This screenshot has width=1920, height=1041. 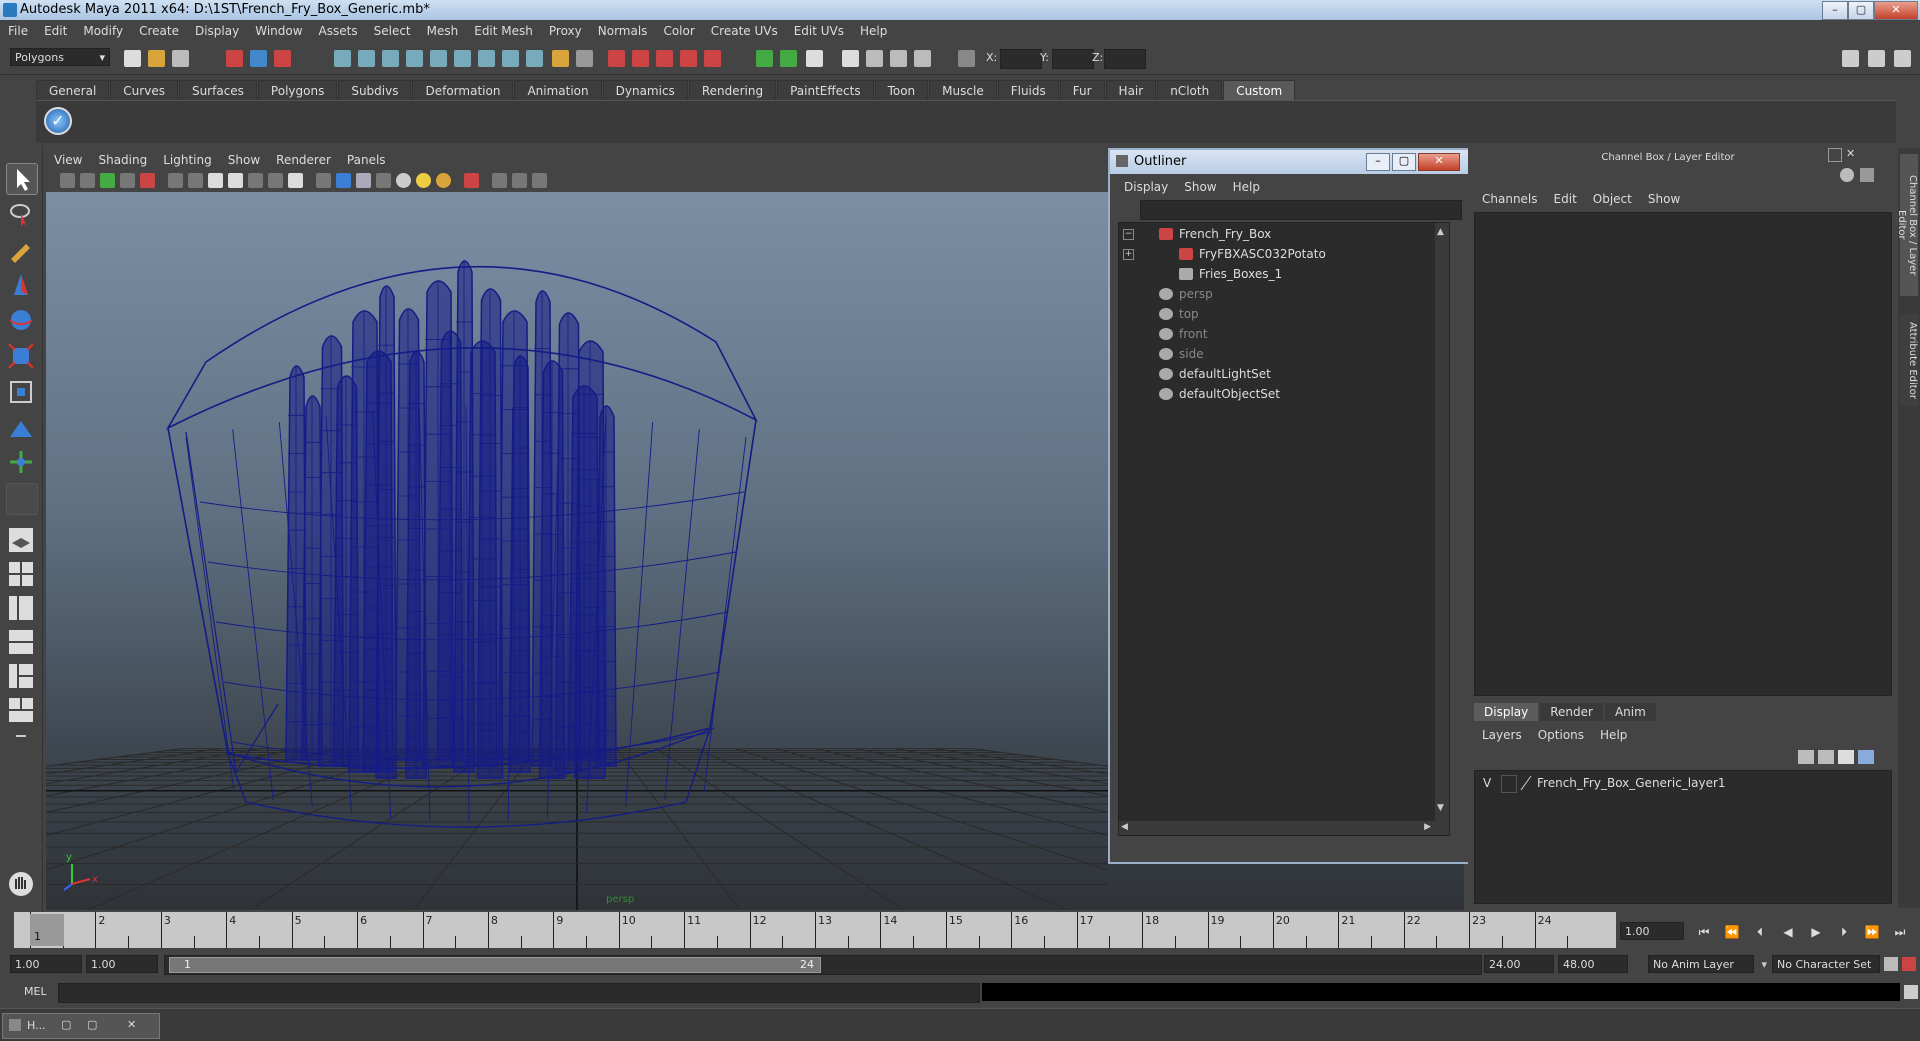 What do you see at coordinates (744, 31) in the screenshot?
I see `menu-create-uvs: Create UVs` at bounding box center [744, 31].